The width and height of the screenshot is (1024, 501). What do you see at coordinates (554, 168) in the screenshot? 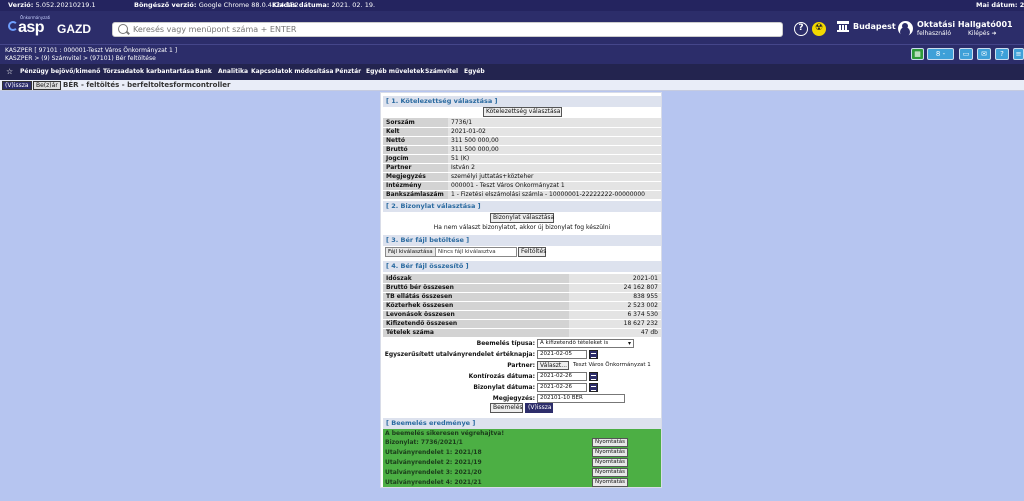
I see `row-value: István 2` at bounding box center [554, 168].